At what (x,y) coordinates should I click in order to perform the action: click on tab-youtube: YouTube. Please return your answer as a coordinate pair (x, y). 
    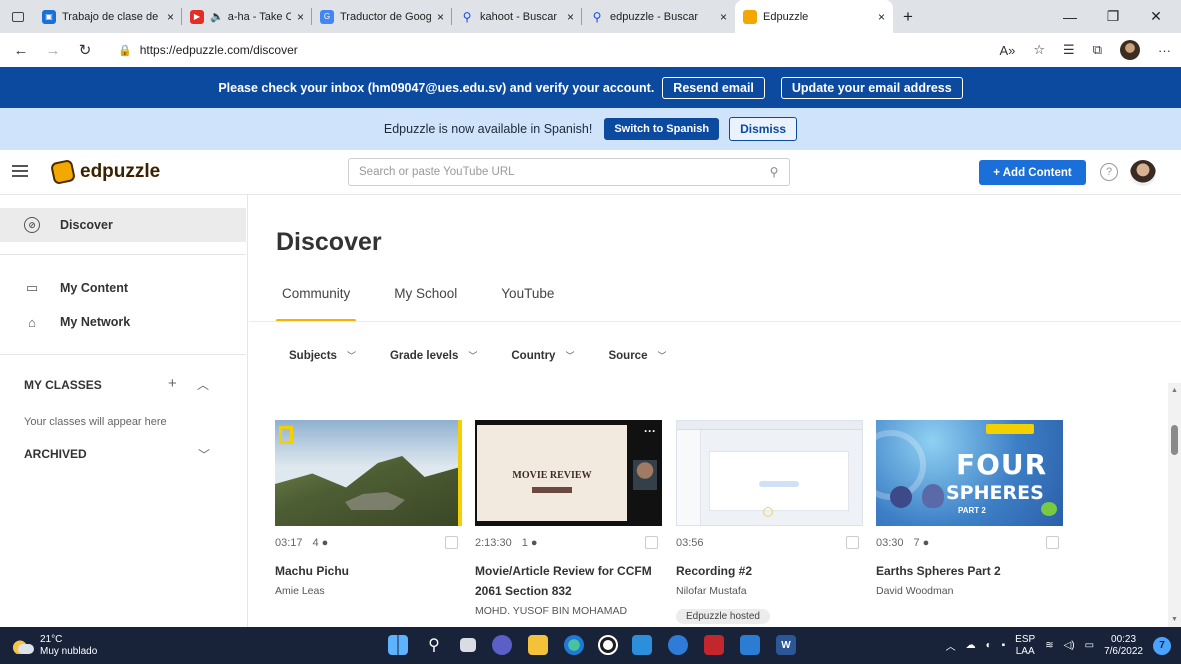
    Looking at the image, I should click on (527, 304).